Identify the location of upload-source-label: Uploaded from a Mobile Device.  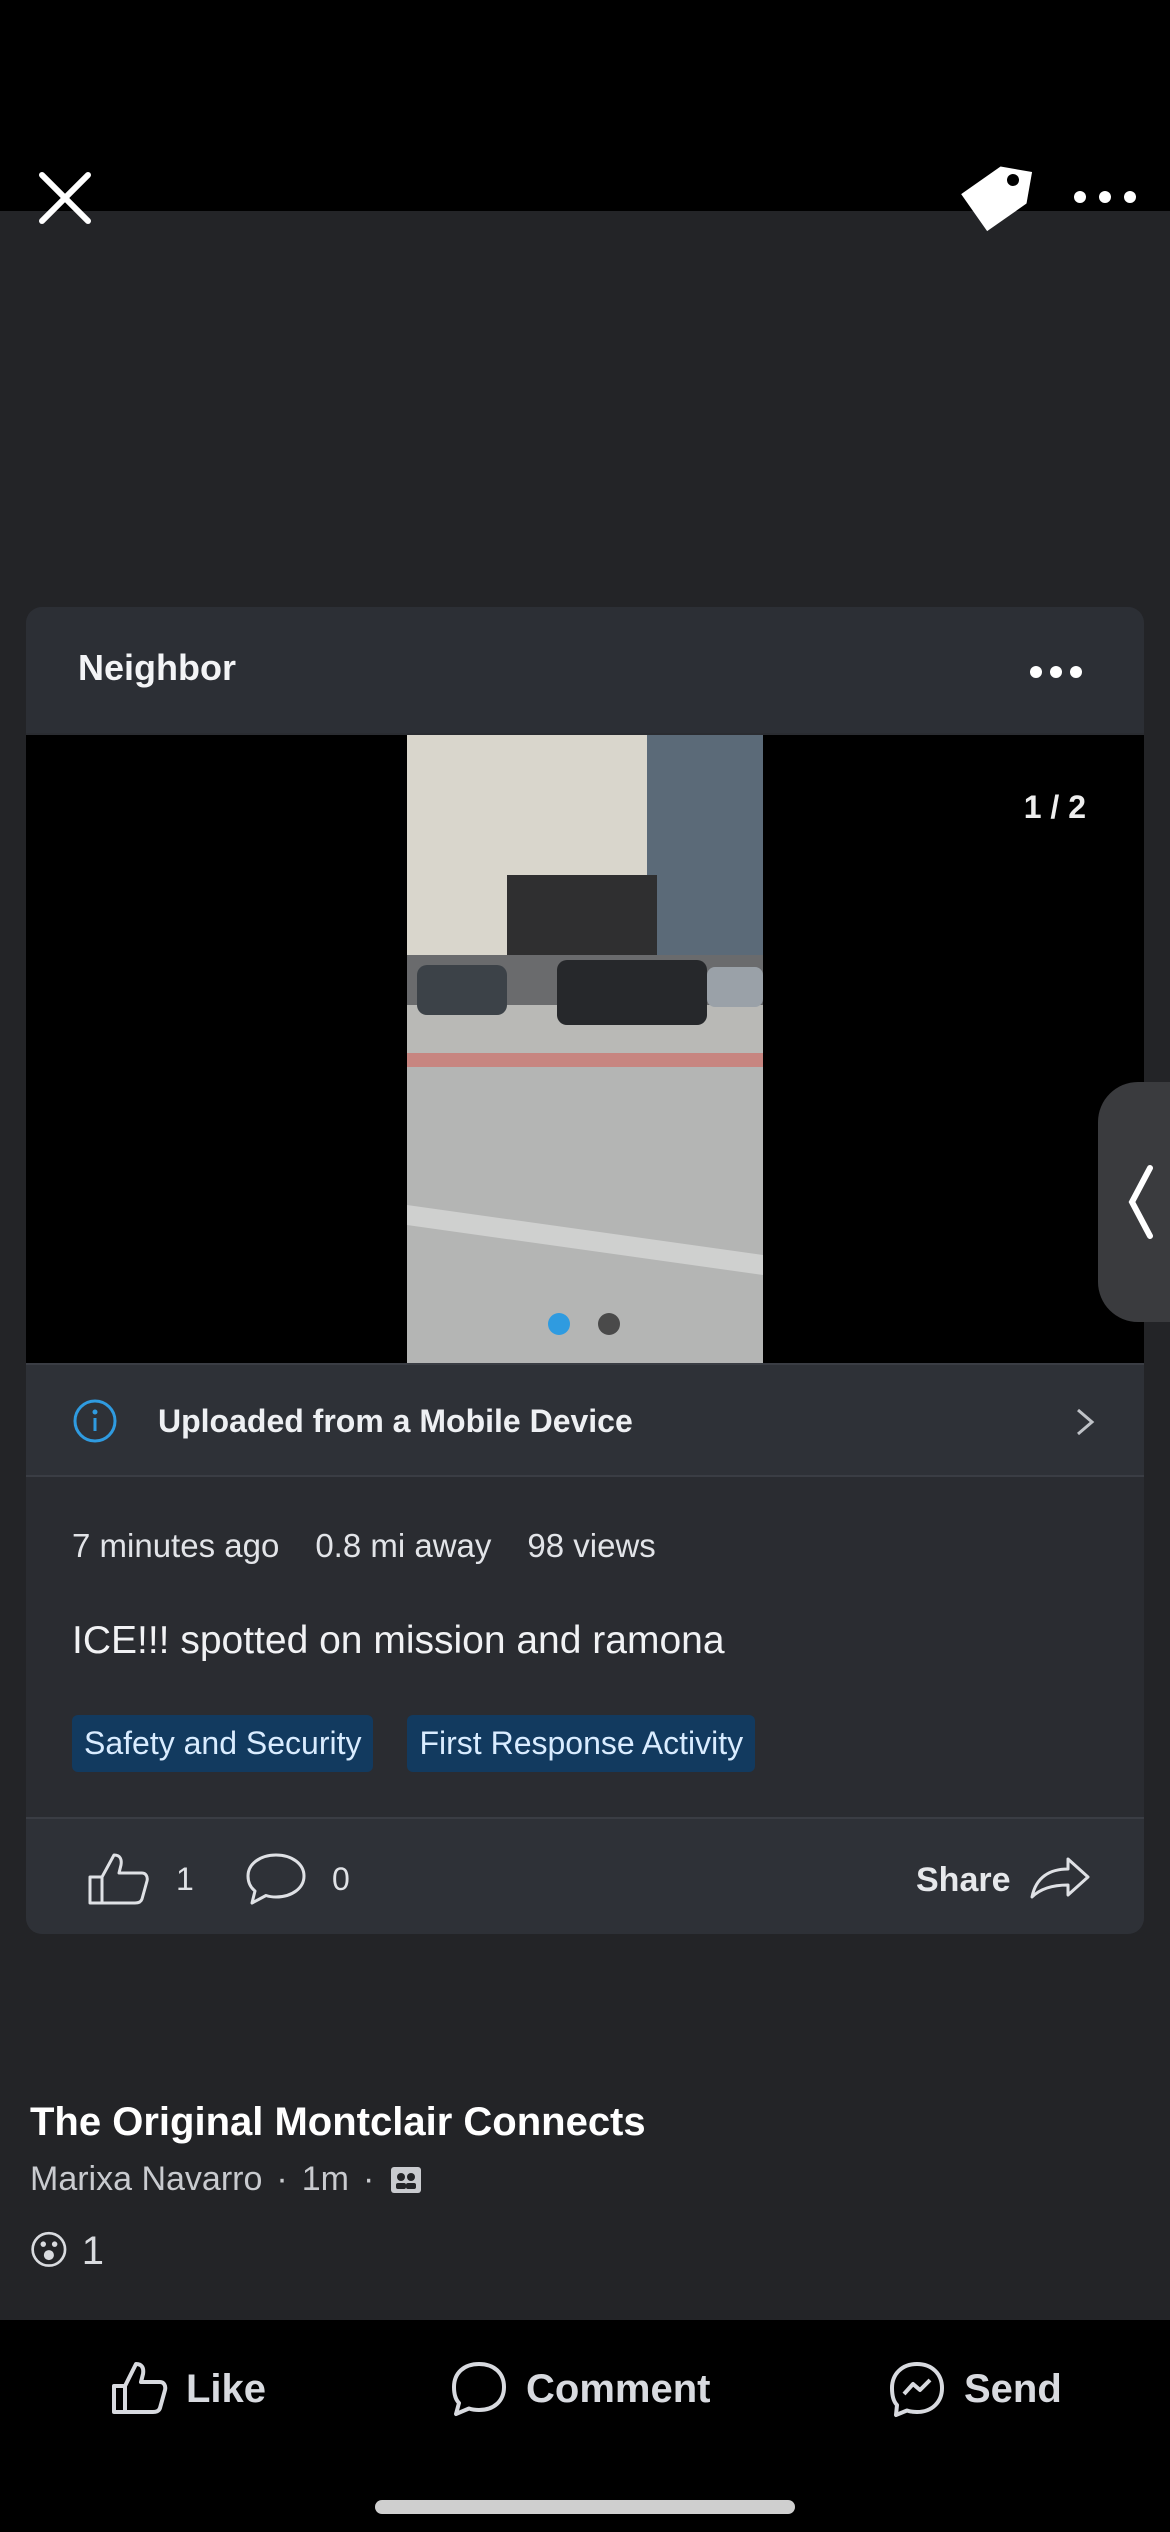
(395, 1421).